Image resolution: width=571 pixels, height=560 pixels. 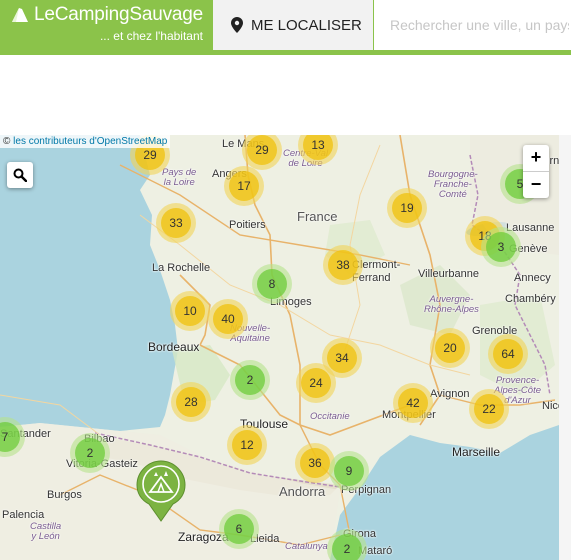 I want to click on city-label-burgos: Burgos, so click(x=64, y=495).